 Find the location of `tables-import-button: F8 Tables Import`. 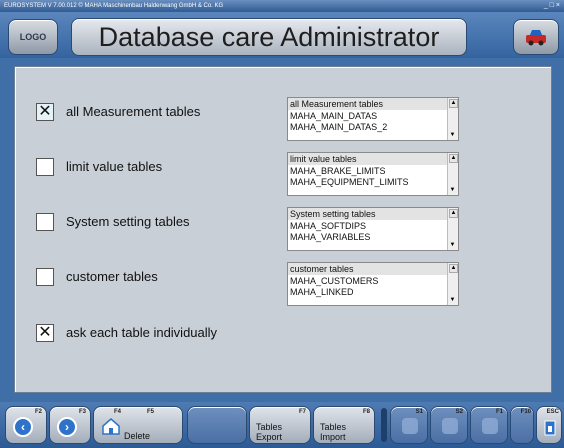

tables-import-button: F8 Tables Import is located at coordinates (344, 425).